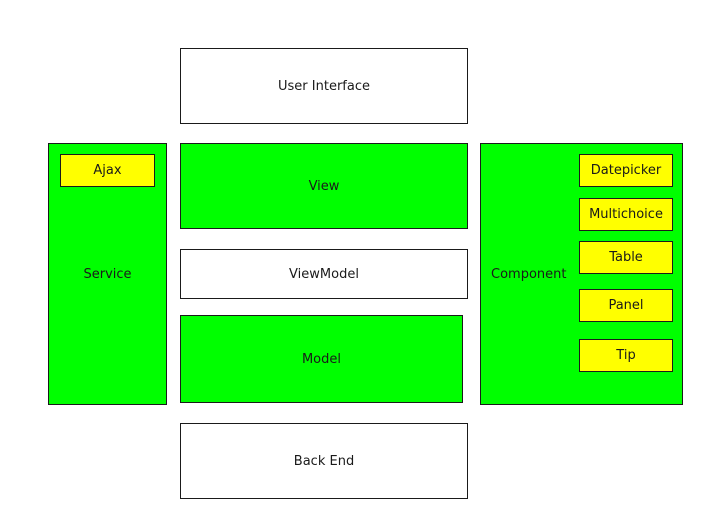 This screenshot has height=531, width=714. I want to click on component-item-panel: Panel, so click(626, 305).